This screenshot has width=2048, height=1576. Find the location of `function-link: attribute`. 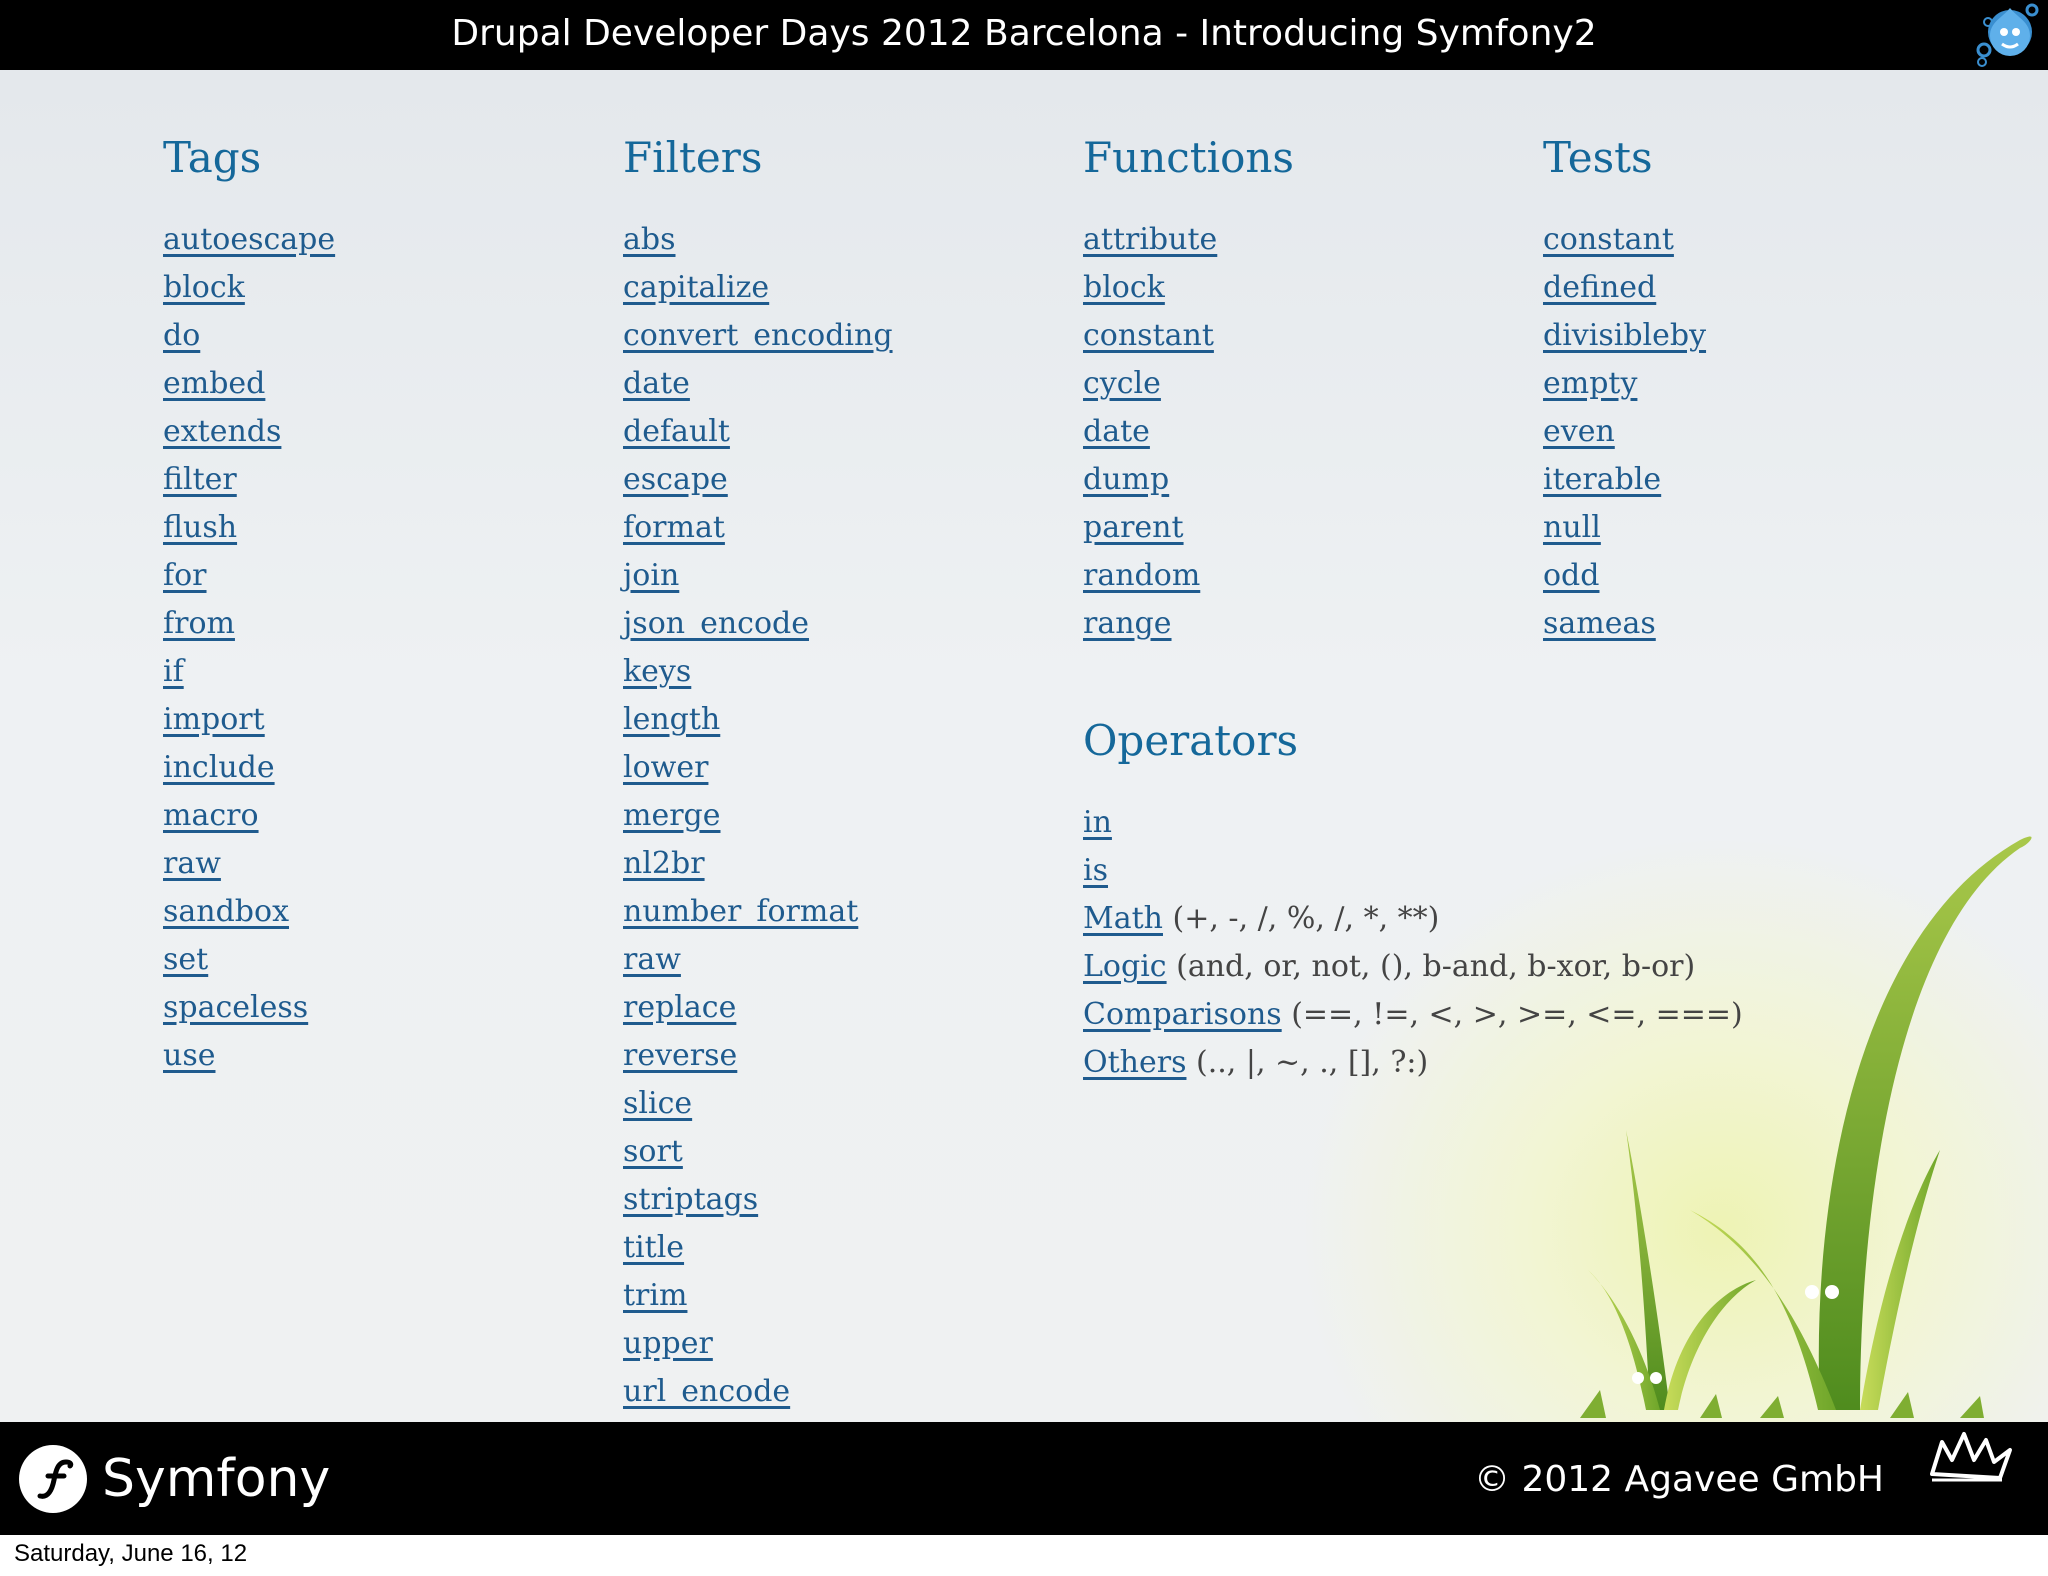

function-link: attribute is located at coordinates (1150, 239).